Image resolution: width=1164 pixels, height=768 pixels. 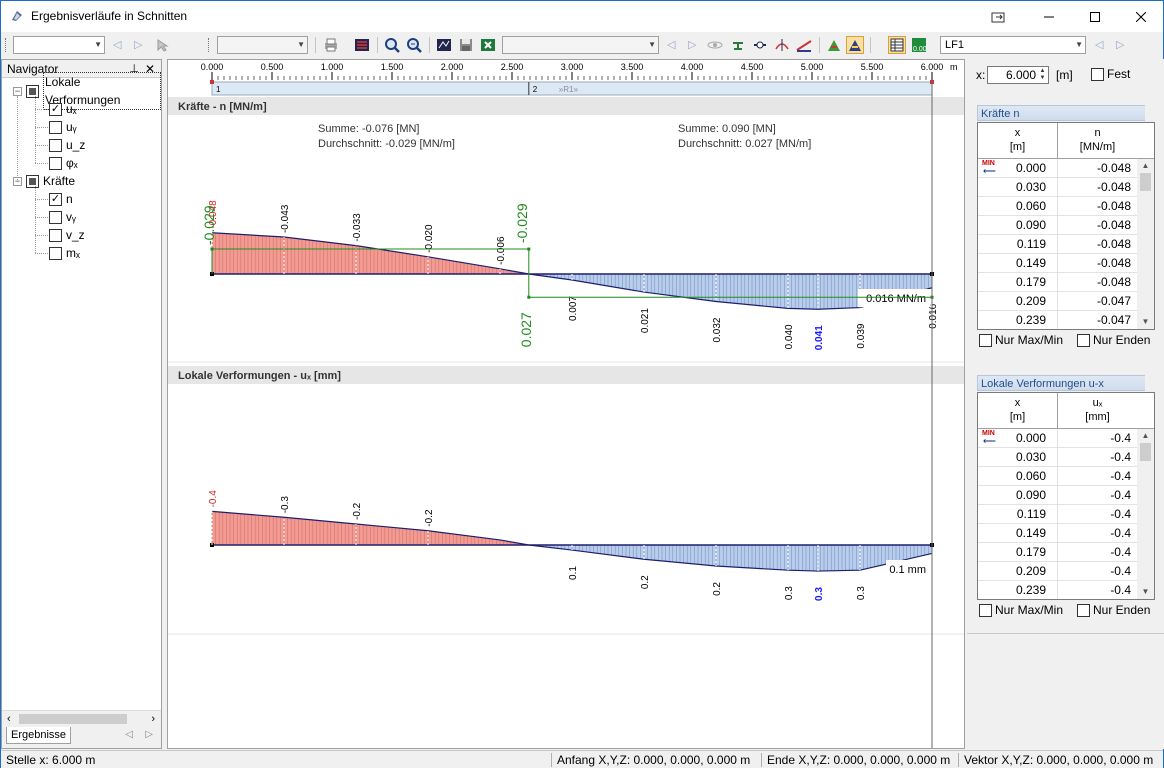 I want to click on table-row: 0.119 -0.048, so click(x=1057, y=244).